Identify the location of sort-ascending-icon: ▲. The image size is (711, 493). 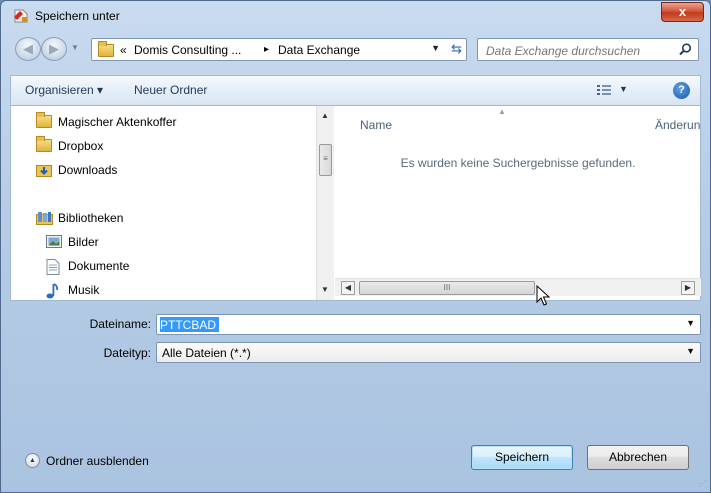
(502, 111).